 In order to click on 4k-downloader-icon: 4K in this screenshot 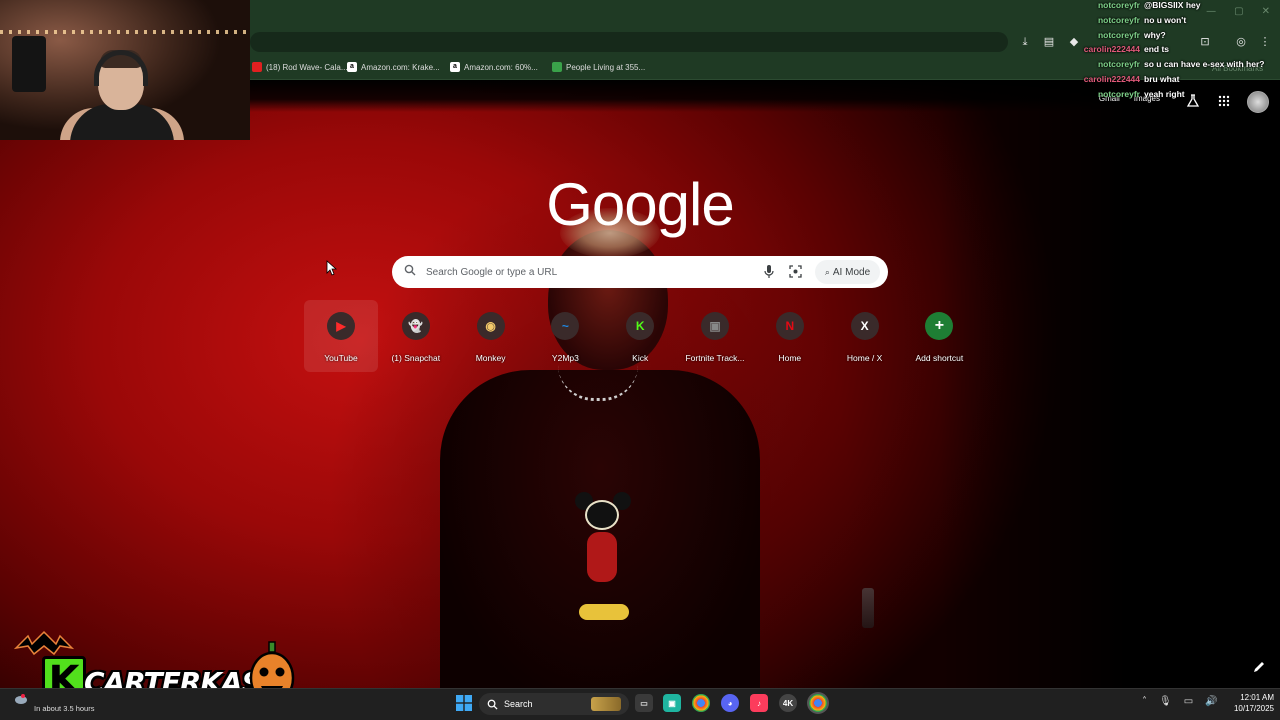, I will do `click(788, 703)`.